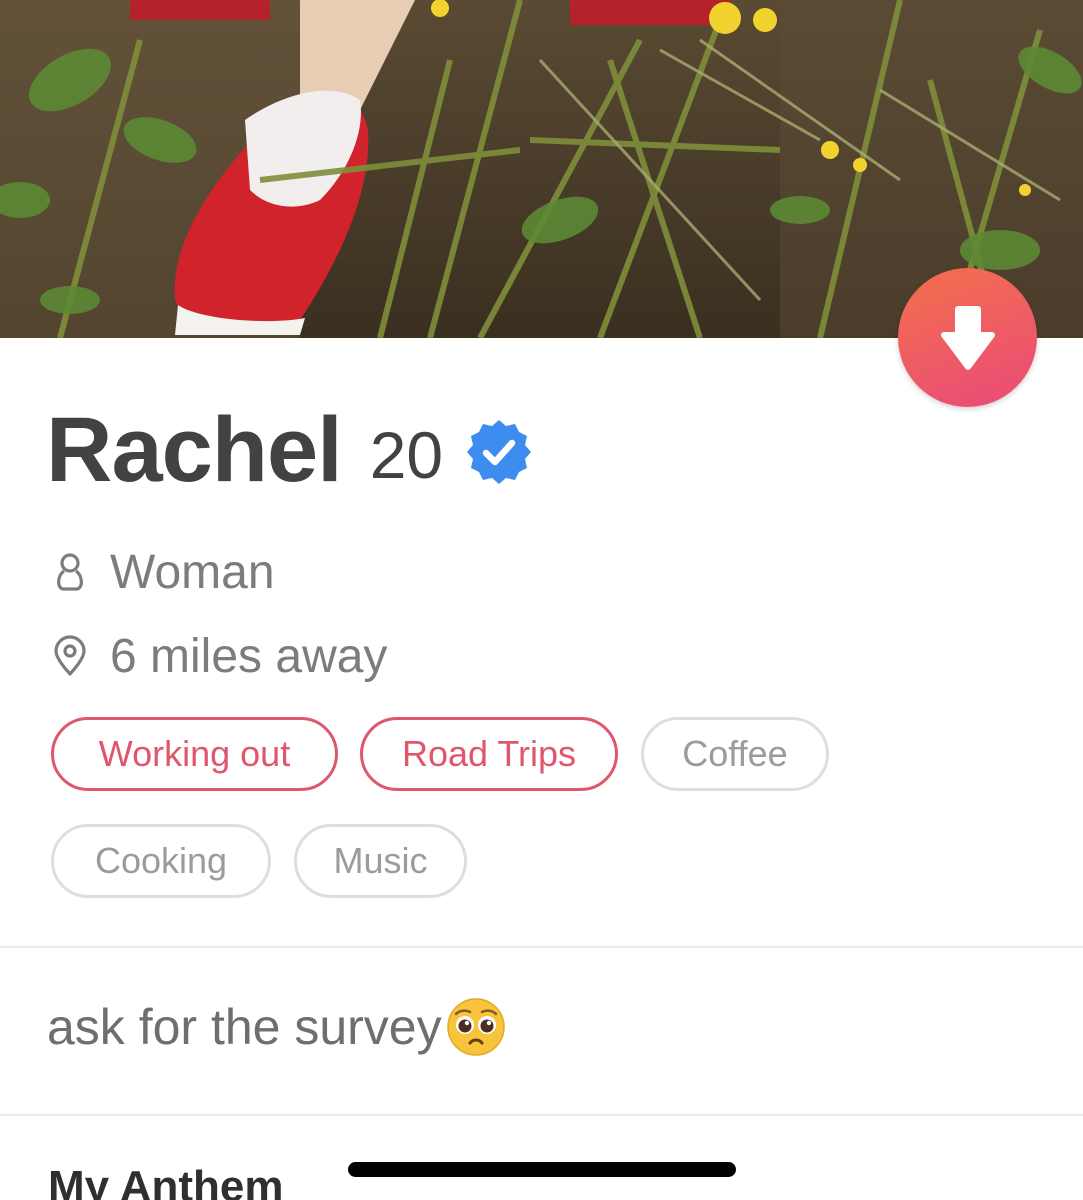 The image size is (1083, 1200). Describe the element at coordinates (735, 754) in the screenshot. I see `interest-chip-coffee: Coffee` at that location.